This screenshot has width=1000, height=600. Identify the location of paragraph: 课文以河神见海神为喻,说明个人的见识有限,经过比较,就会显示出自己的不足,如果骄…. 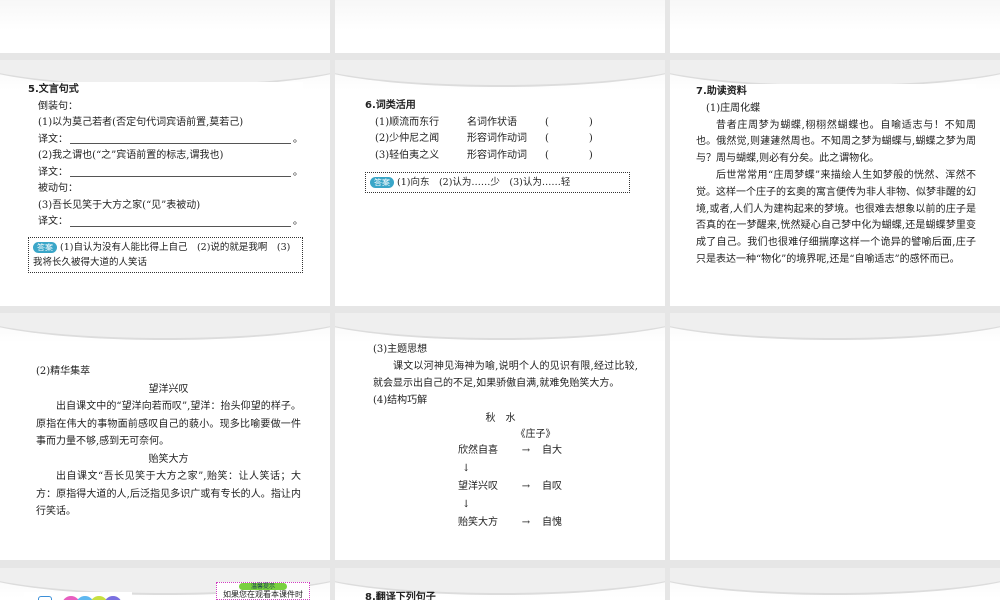
(505, 375).